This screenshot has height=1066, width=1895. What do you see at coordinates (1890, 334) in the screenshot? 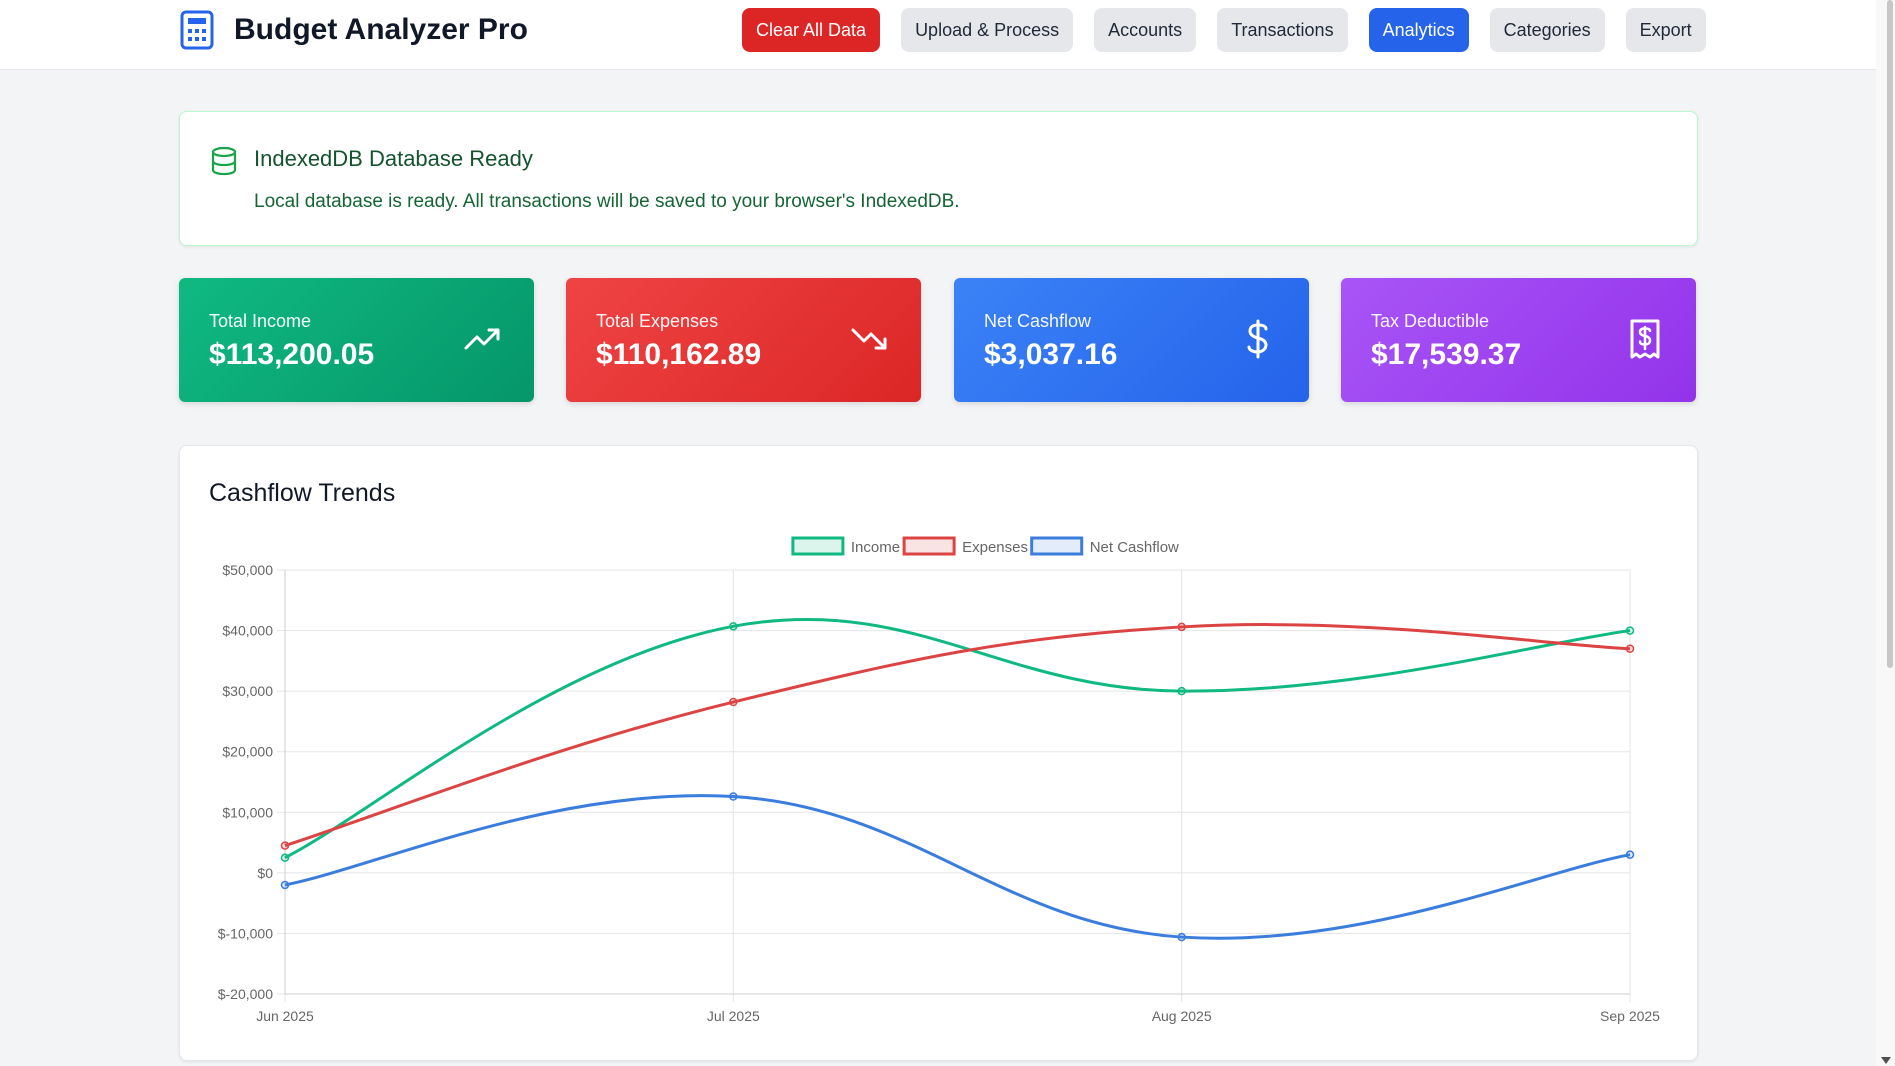
I see `scrollbar-thumb` at bounding box center [1890, 334].